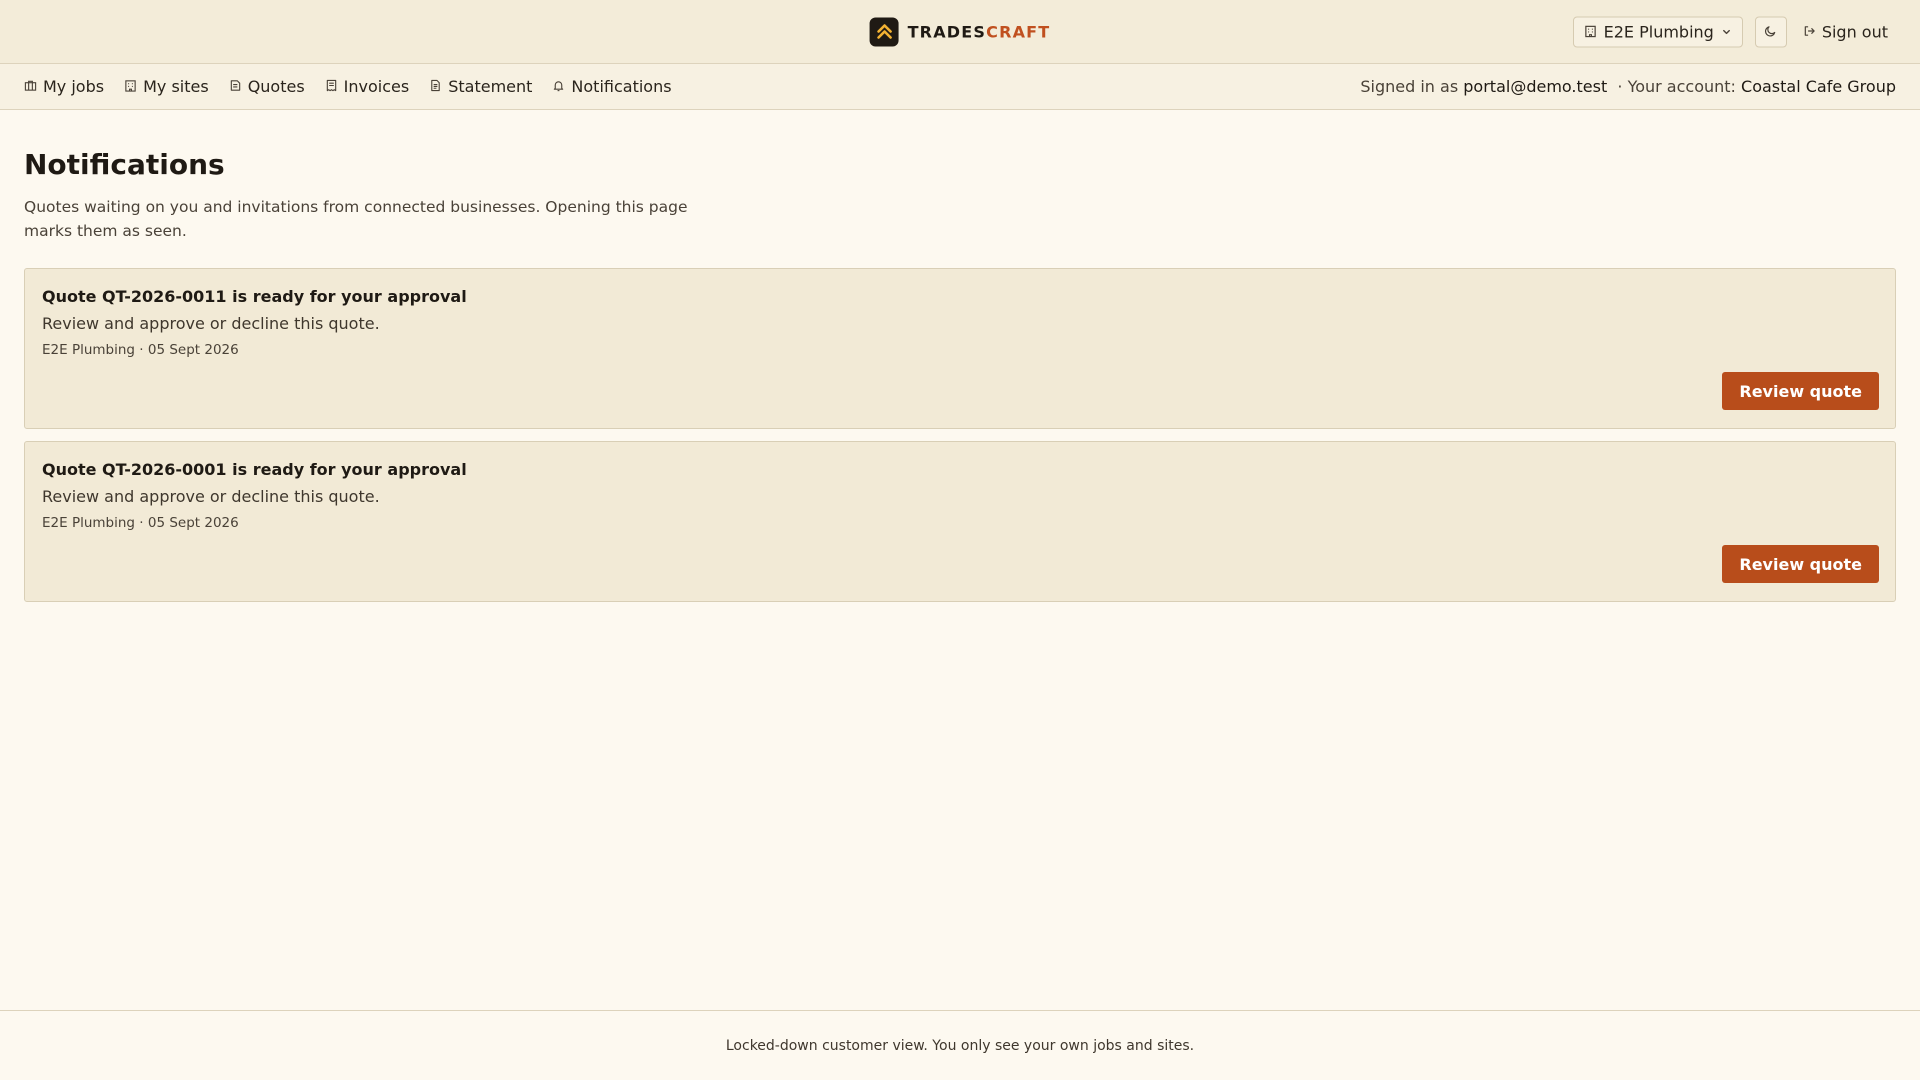 This screenshot has height=1080, width=1920. Describe the element at coordinates (1018, 31) in the screenshot. I see `brand-name-part2: CRAFT` at that location.